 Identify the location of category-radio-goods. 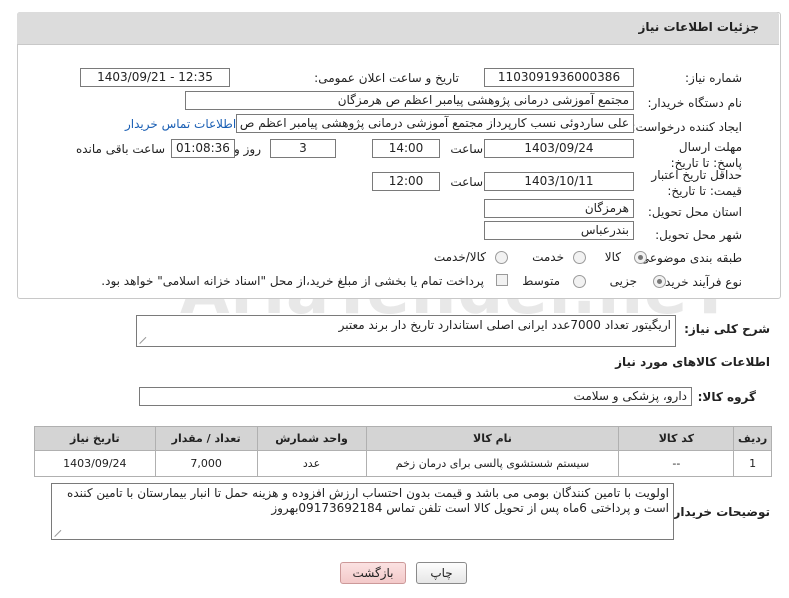
(640, 257).